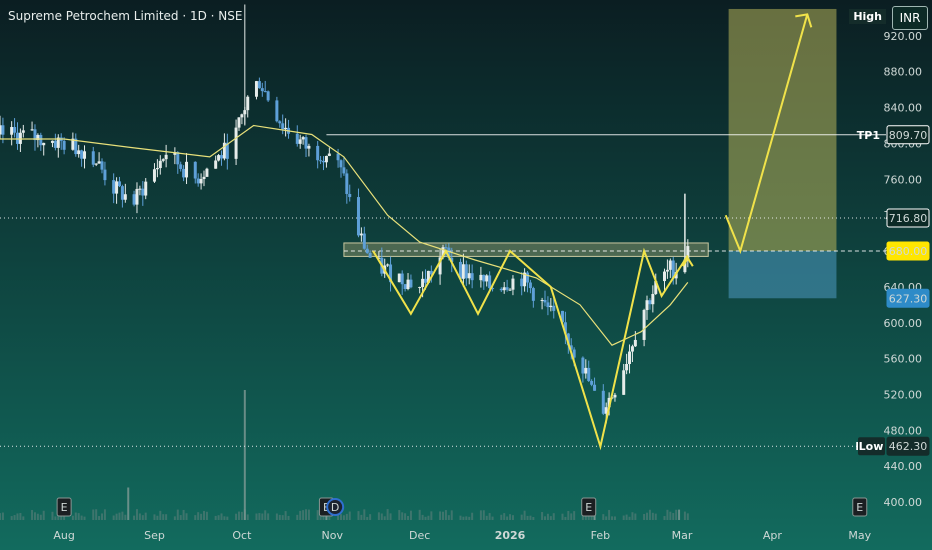 The image size is (932, 550). What do you see at coordinates (903, 323) in the screenshot?
I see `y-tick-label: 600.00` at bounding box center [903, 323].